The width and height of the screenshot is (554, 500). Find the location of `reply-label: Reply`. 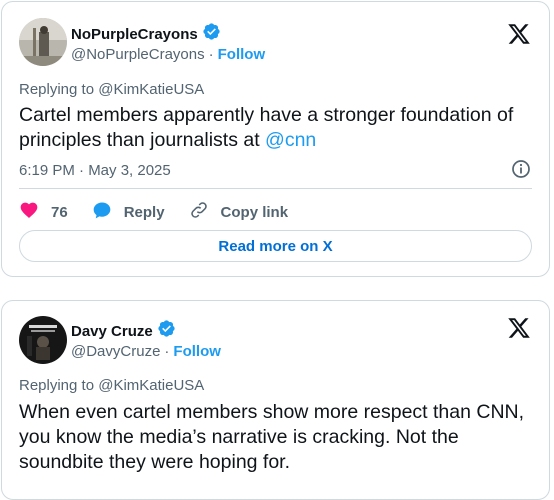

reply-label: Reply is located at coordinates (144, 212).